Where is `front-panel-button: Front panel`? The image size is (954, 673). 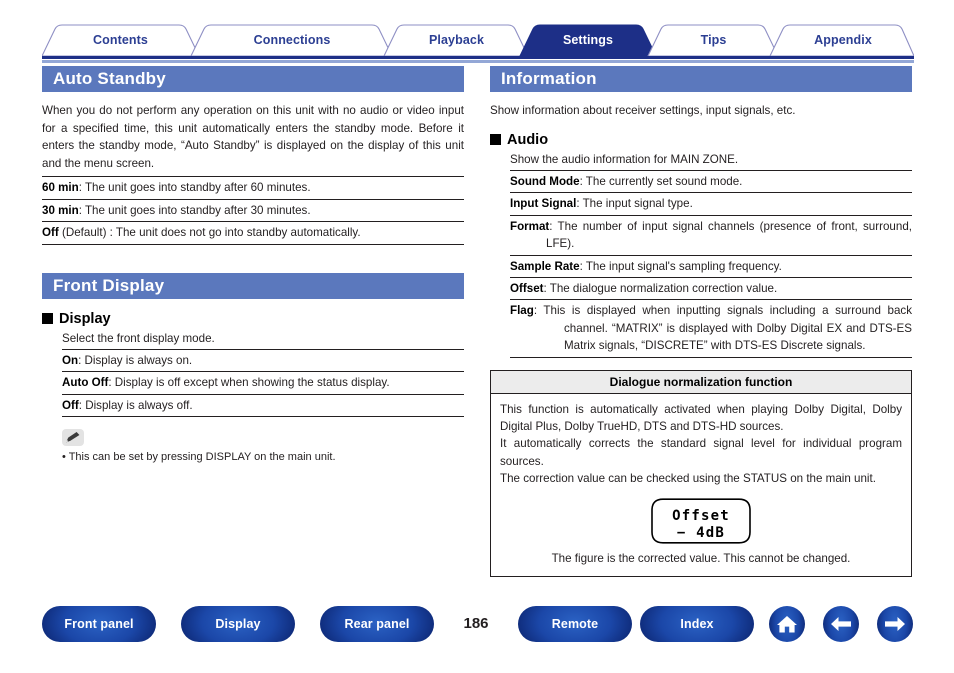
front-panel-button: Front panel is located at coordinates (99, 624).